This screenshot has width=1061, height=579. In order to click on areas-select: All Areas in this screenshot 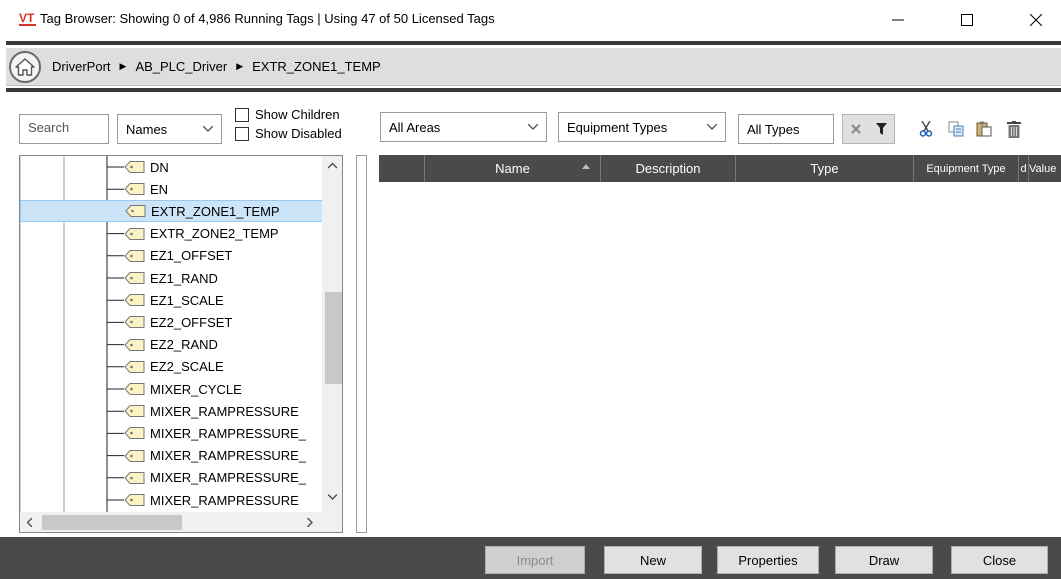, I will do `click(463, 127)`.